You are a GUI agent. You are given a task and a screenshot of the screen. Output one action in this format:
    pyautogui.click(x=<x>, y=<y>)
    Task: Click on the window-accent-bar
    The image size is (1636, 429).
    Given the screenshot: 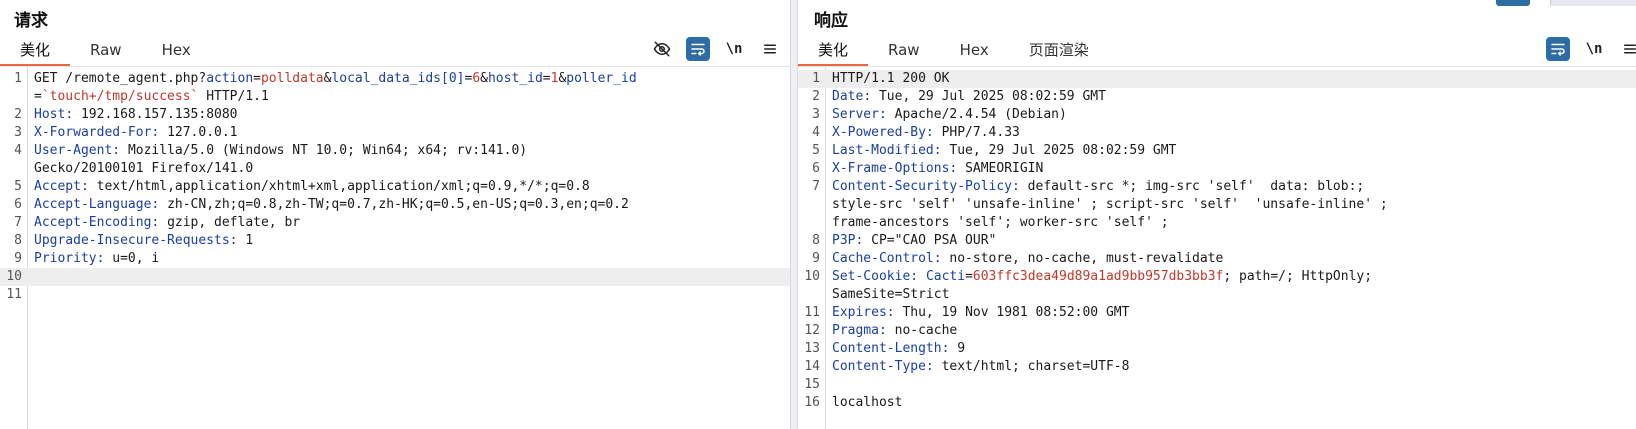 What is the action you would take?
    pyautogui.click(x=1566, y=3)
    